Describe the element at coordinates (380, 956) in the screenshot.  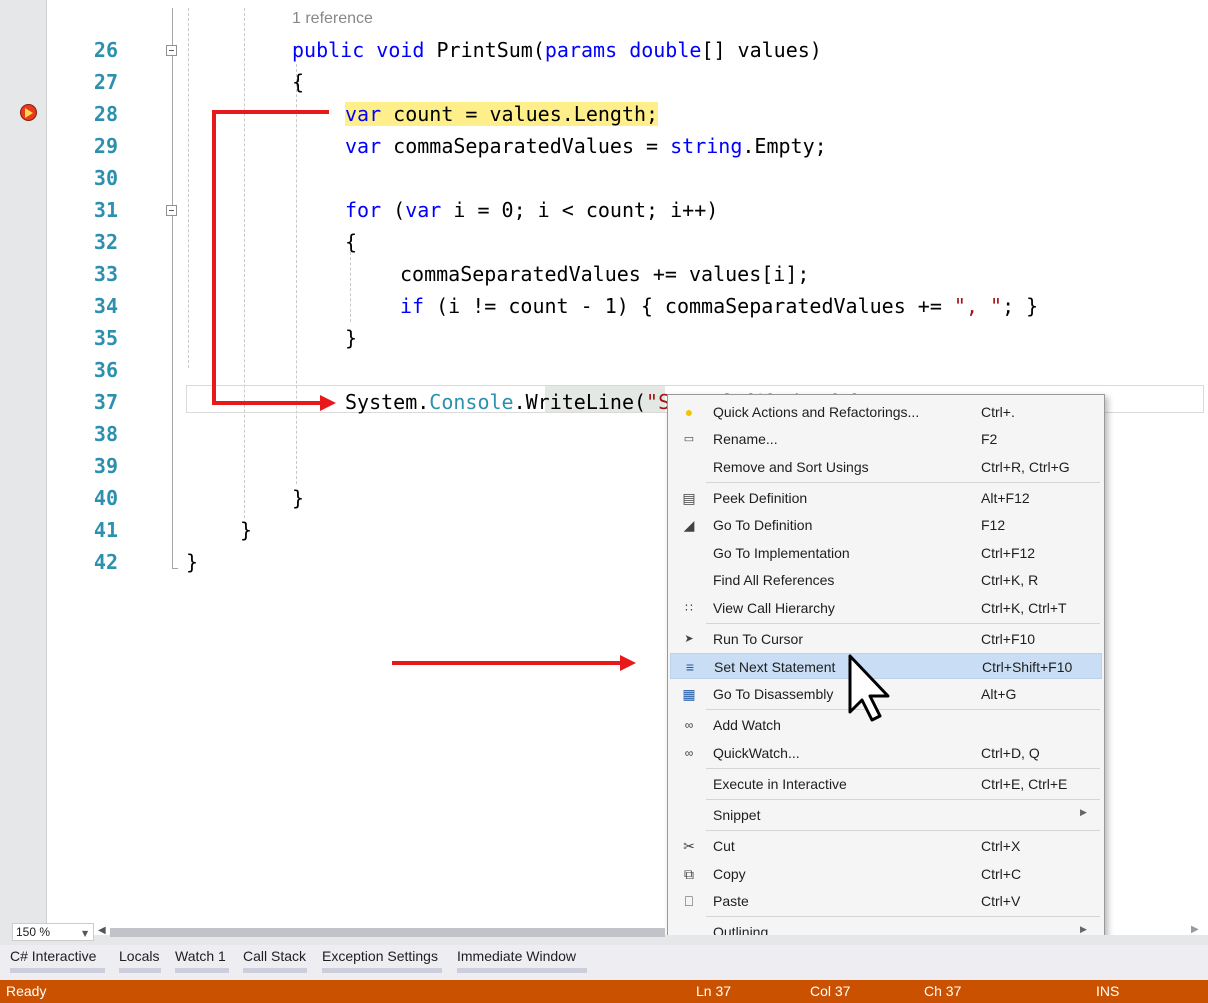
I see `tab-exception-settings: Exception Settings` at that location.